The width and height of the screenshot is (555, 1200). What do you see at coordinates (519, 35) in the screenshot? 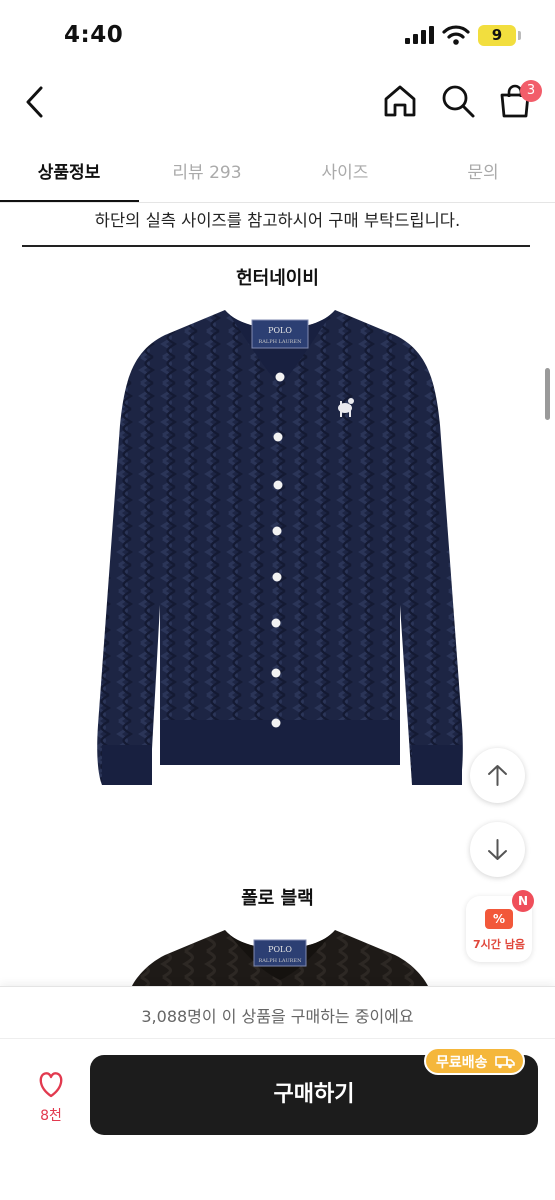
I see `battery-tip` at bounding box center [519, 35].